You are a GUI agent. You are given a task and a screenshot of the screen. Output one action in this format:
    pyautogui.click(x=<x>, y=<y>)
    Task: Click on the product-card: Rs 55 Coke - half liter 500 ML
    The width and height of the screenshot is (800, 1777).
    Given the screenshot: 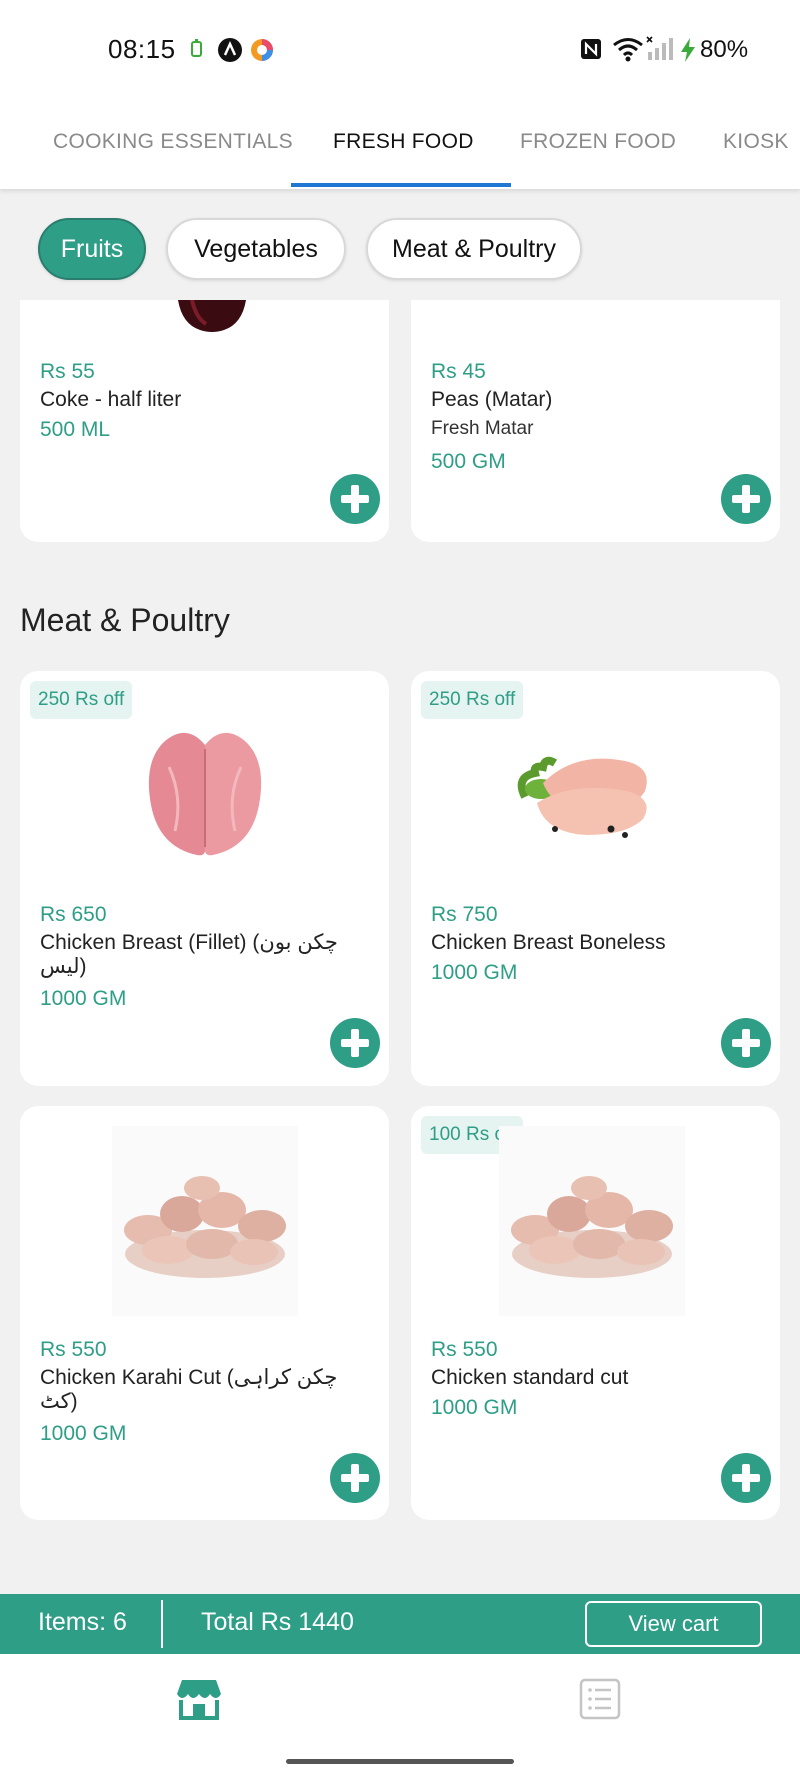 What is the action you would take?
    pyautogui.click(x=204, y=421)
    